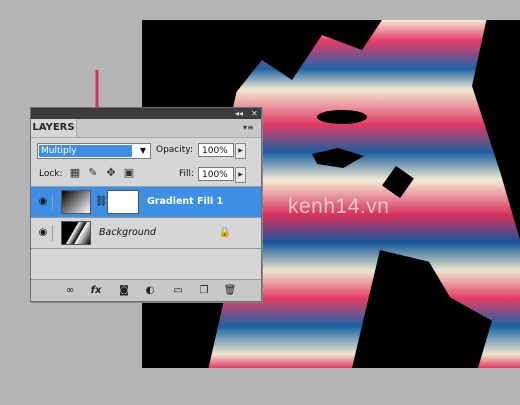 The height and width of the screenshot is (405, 520). I want to click on link-layers-icon: ∞, so click(70, 290).